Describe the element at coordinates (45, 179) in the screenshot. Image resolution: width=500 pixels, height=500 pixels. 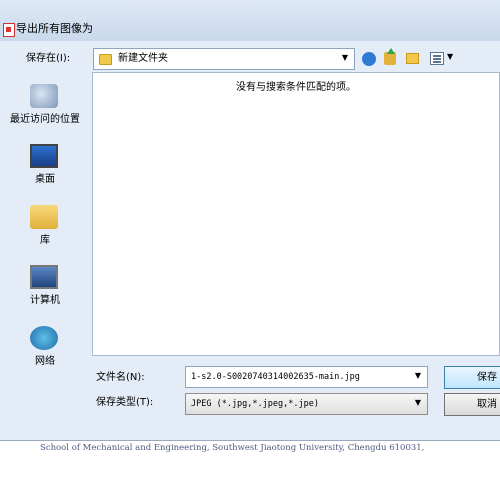
I see `place-label: 桌面` at that location.